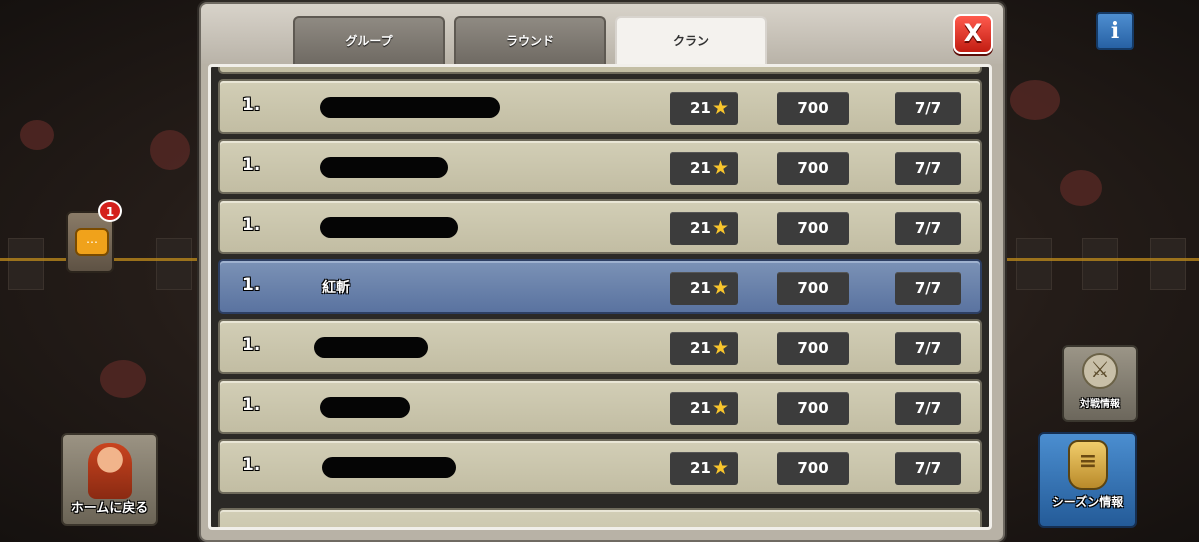 The height and width of the screenshot is (542, 1199). I want to click on info-button: i, so click(1115, 31).